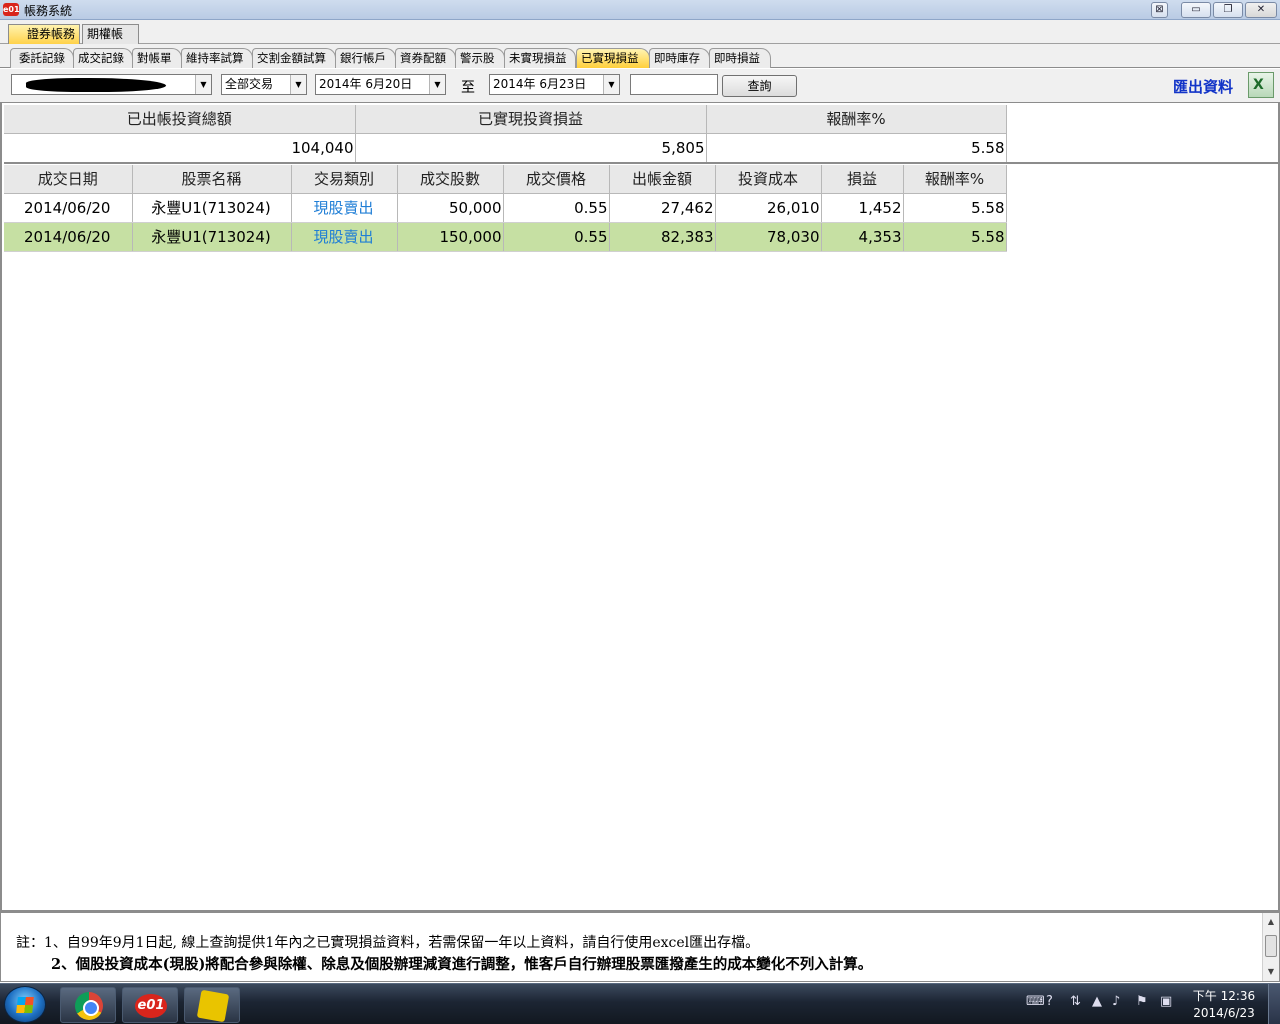  I want to click on summary-total-investment: 104,040, so click(180, 148).